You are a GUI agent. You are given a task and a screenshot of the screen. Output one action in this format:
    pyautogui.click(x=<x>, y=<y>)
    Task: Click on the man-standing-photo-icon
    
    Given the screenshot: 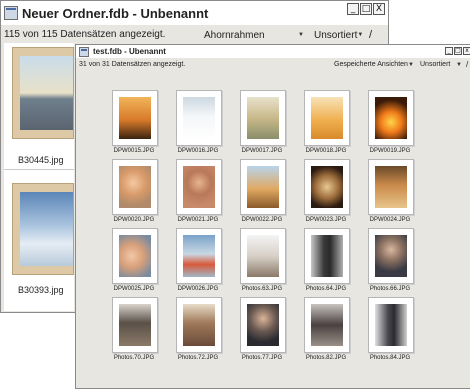 What is the action you would take?
    pyautogui.click(x=327, y=256)
    